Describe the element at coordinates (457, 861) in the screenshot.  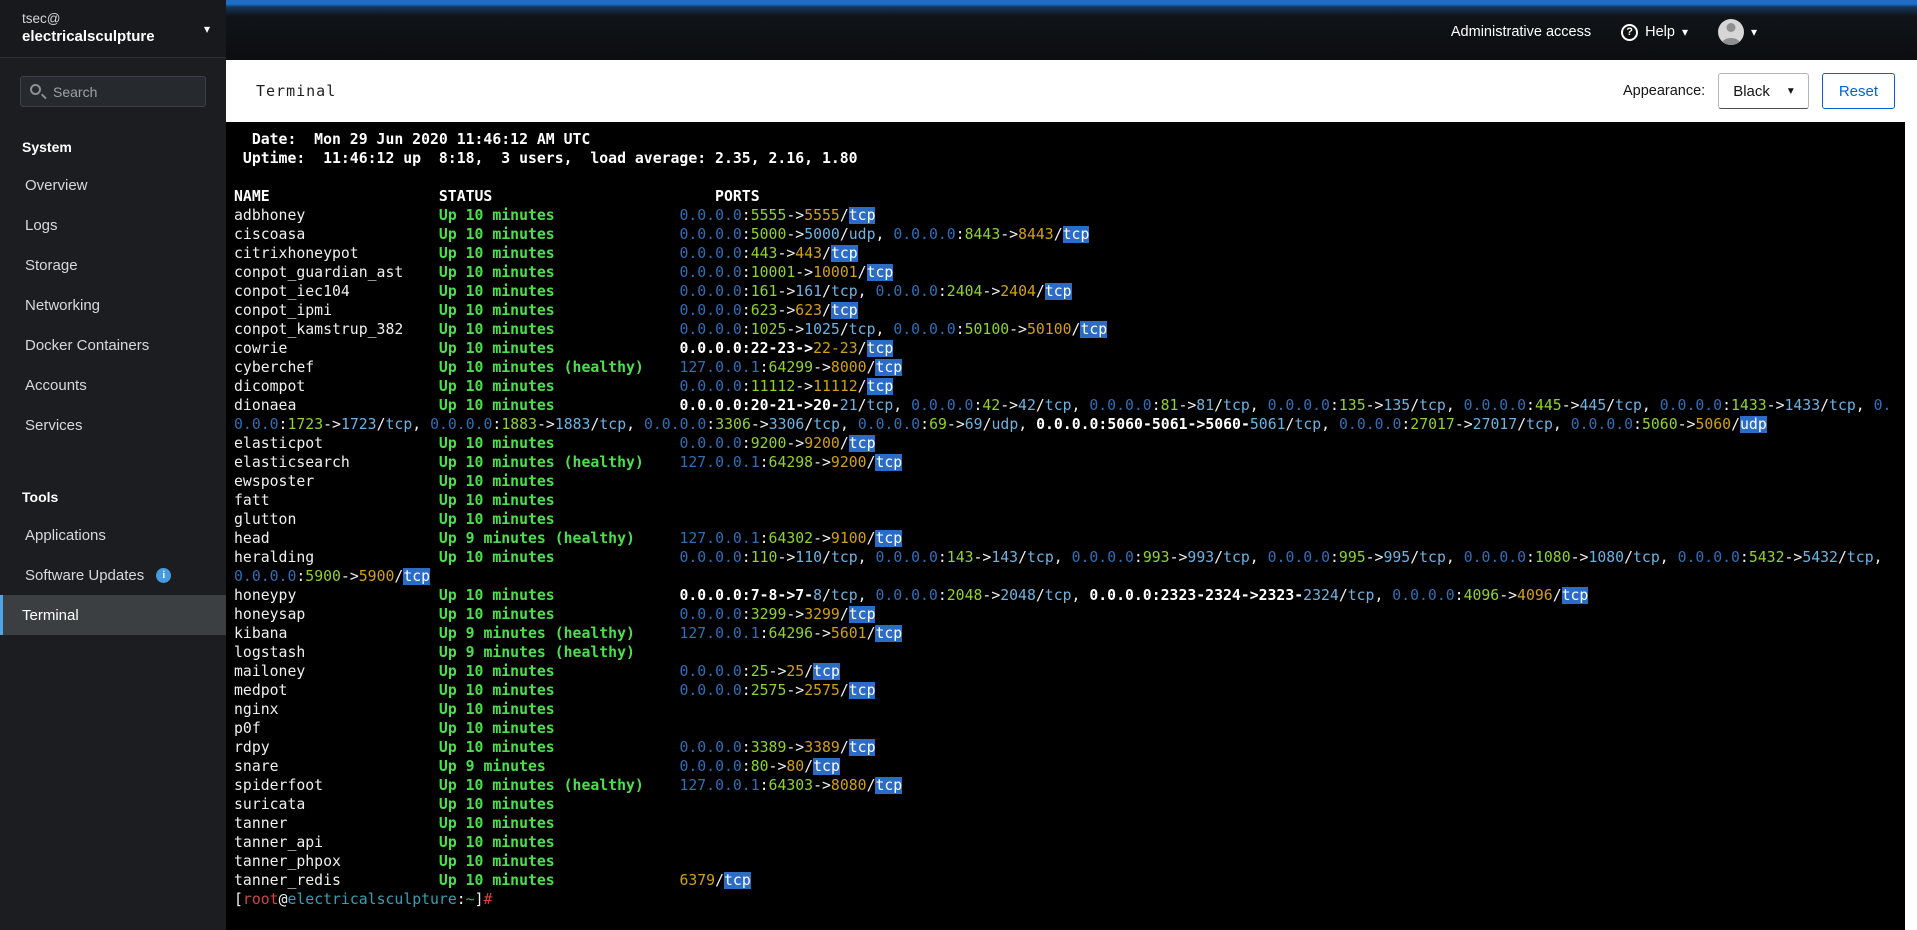
I see `terminal-row-tanner_phpox: tanner_phpox Up 10 minutes` at that location.